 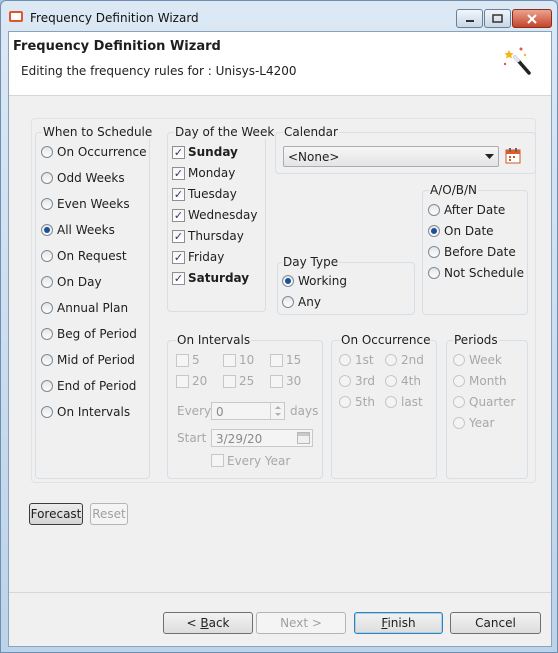 I want to click on aobn-radio-before-date, so click(x=434, y=252).